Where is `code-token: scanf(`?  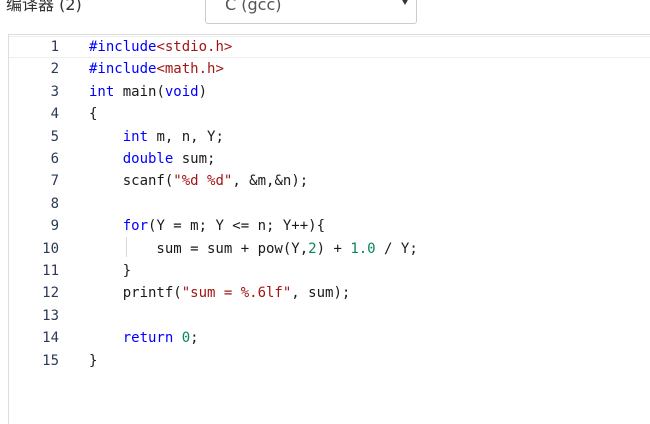 code-token: scanf( is located at coordinates (131, 181).